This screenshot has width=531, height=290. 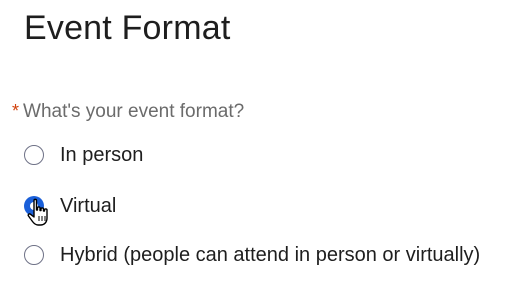 What do you see at coordinates (127, 28) in the screenshot?
I see `page-title: Event Format` at bounding box center [127, 28].